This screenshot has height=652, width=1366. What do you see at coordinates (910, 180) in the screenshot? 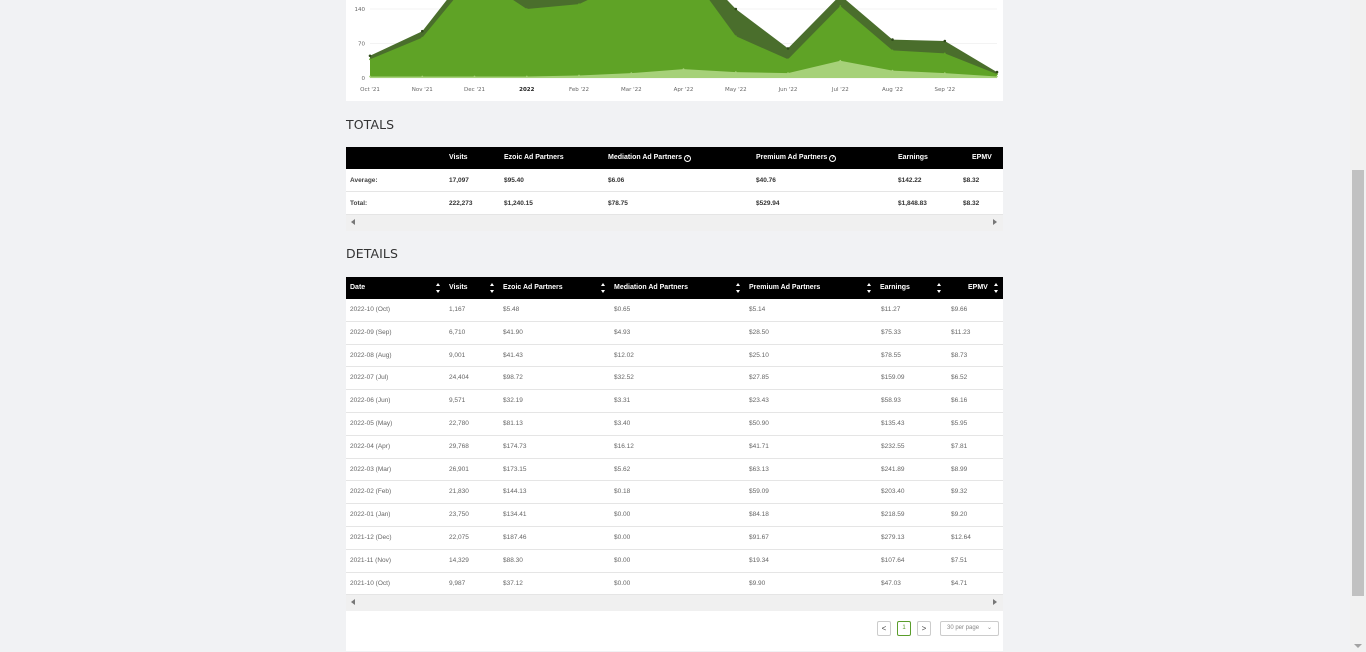
I see `table-cell: $142.22` at bounding box center [910, 180].